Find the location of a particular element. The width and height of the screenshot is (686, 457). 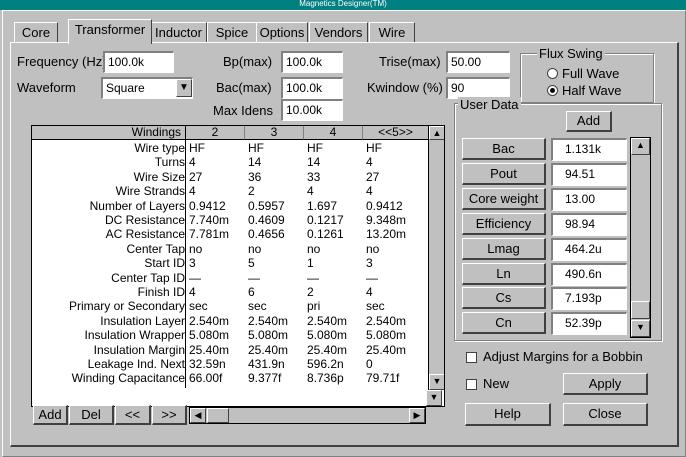

new-checkbox is located at coordinates (471, 384).